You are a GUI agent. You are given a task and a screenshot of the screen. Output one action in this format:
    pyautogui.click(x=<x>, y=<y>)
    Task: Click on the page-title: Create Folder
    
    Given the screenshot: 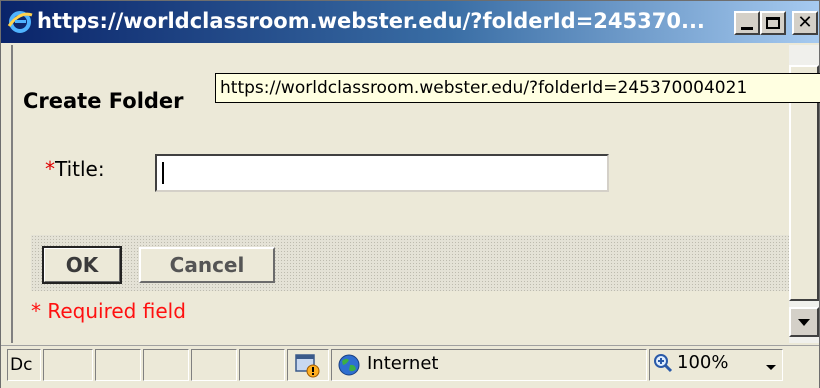 What is the action you would take?
    pyautogui.click(x=103, y=101)
    